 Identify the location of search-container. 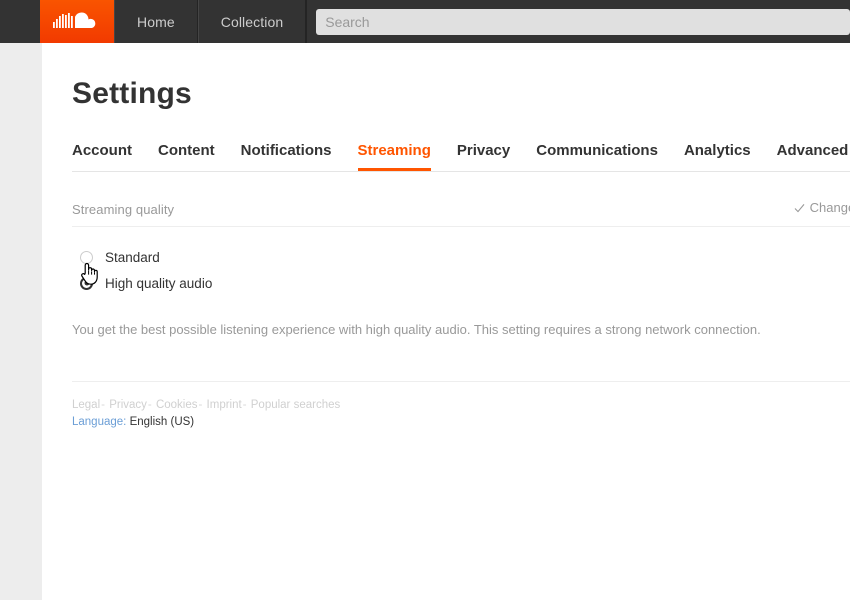
(578, 21).